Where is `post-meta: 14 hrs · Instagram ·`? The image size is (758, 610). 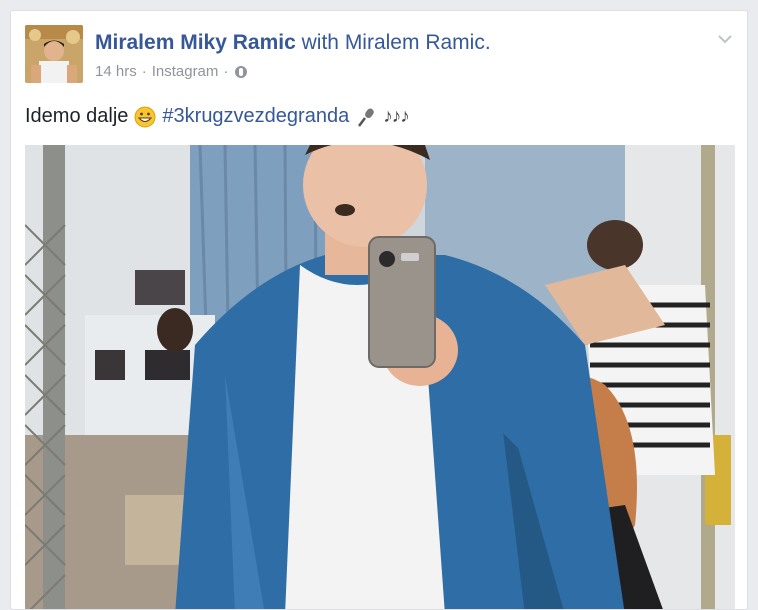 post-meta: 14 hrs · Instagram · is located at coordinates (171, 71).